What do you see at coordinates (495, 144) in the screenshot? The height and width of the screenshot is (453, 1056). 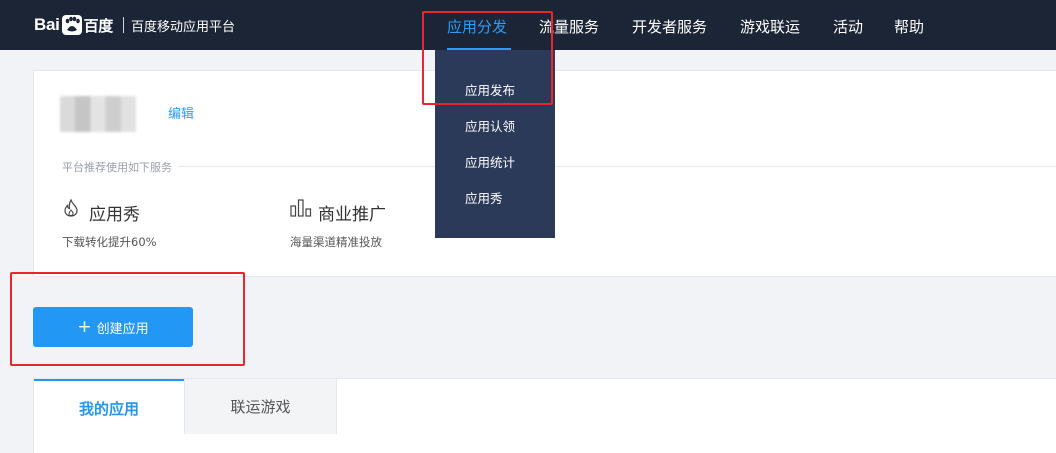 I see `app-distribution-dropdown: 应用发布 应用认领 应用统计 应用秀` at bounding box center [495, 144].